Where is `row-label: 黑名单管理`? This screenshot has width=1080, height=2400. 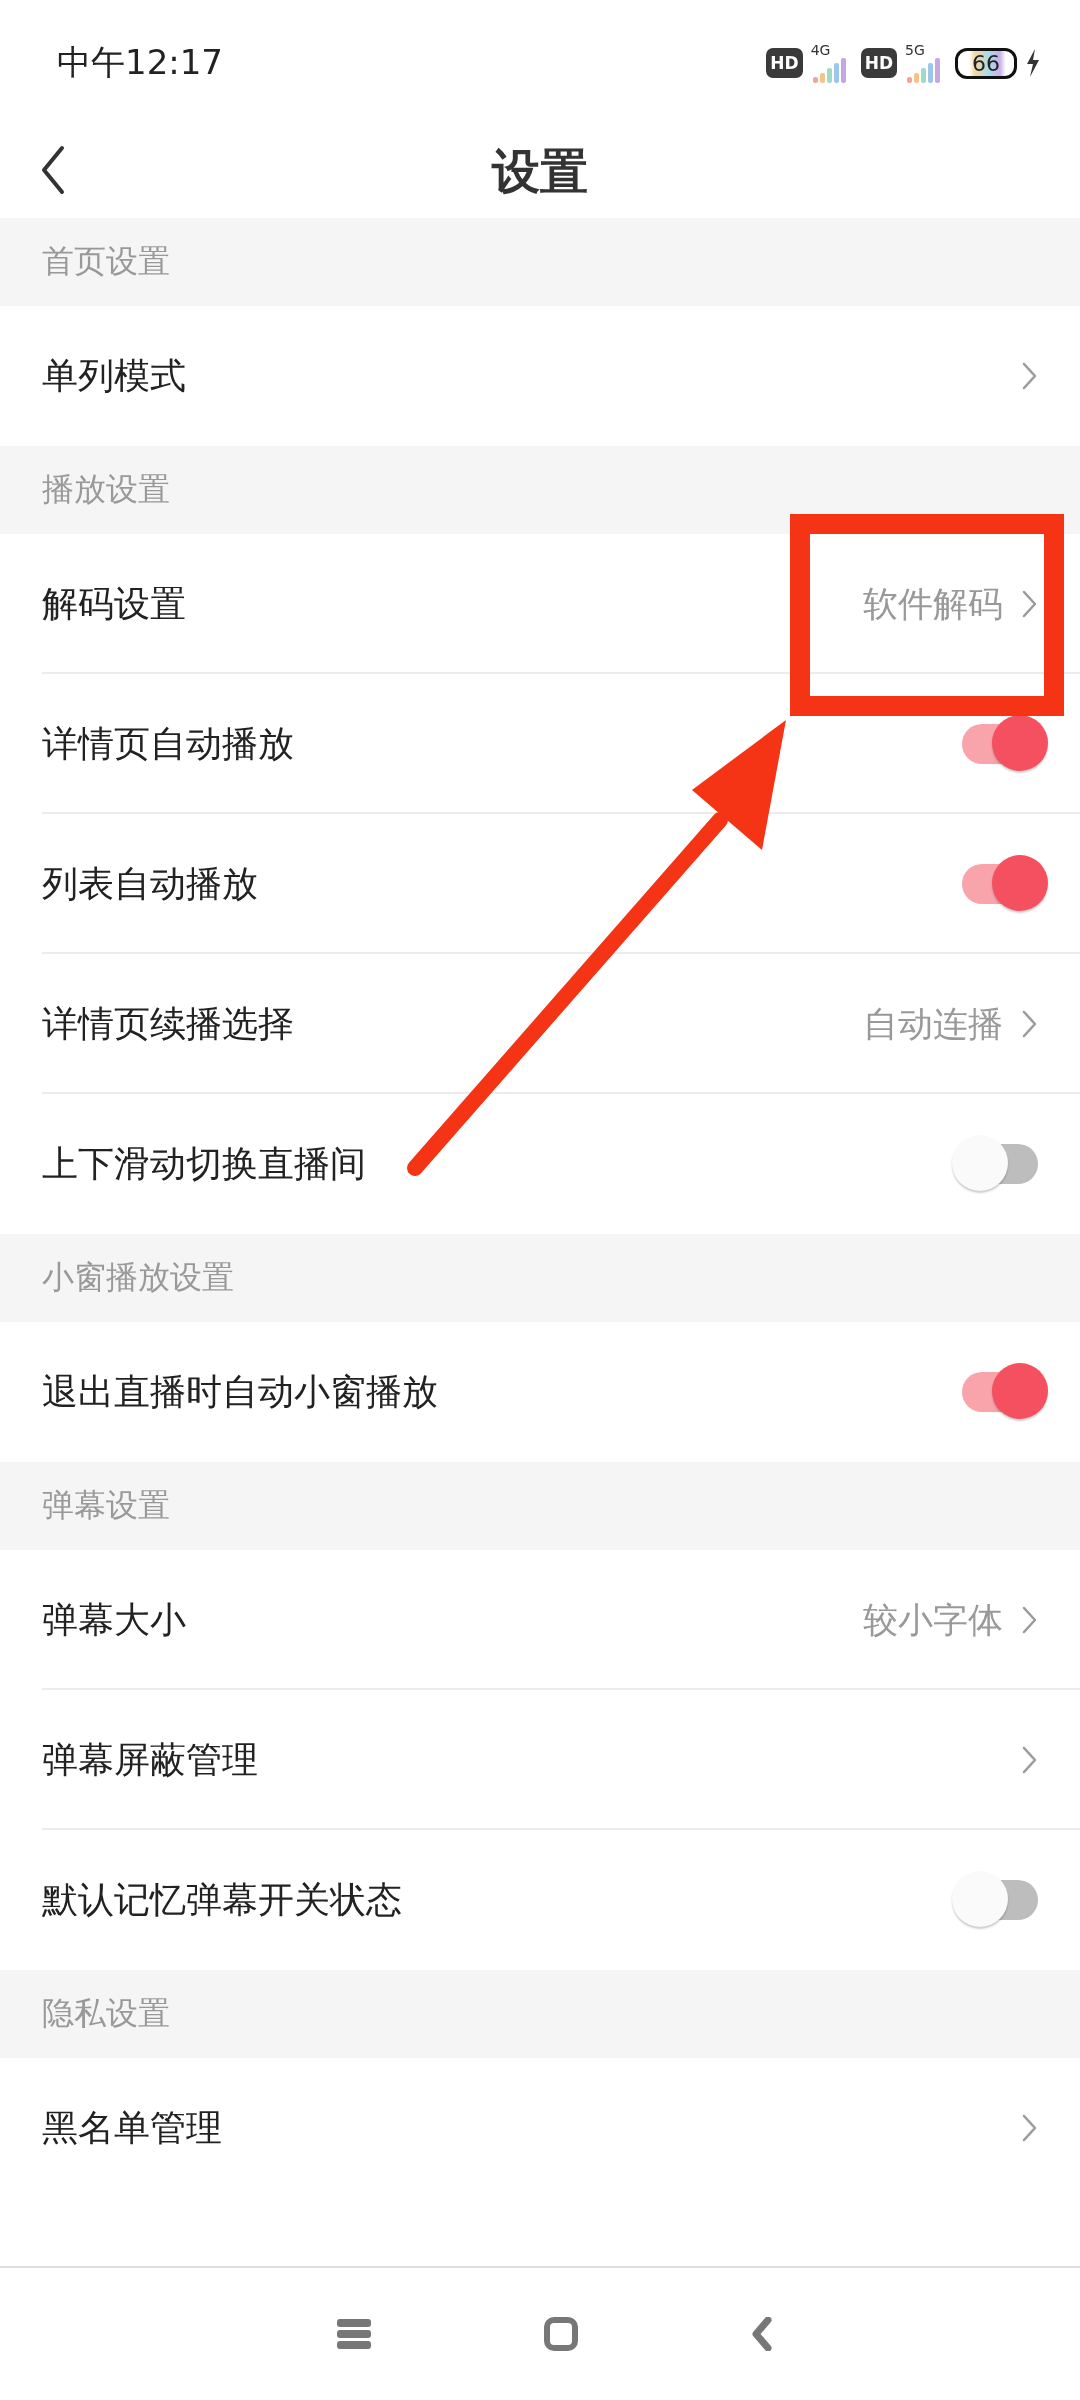
row-label: 黑名单管理 is located at coordinates (132, 2127).